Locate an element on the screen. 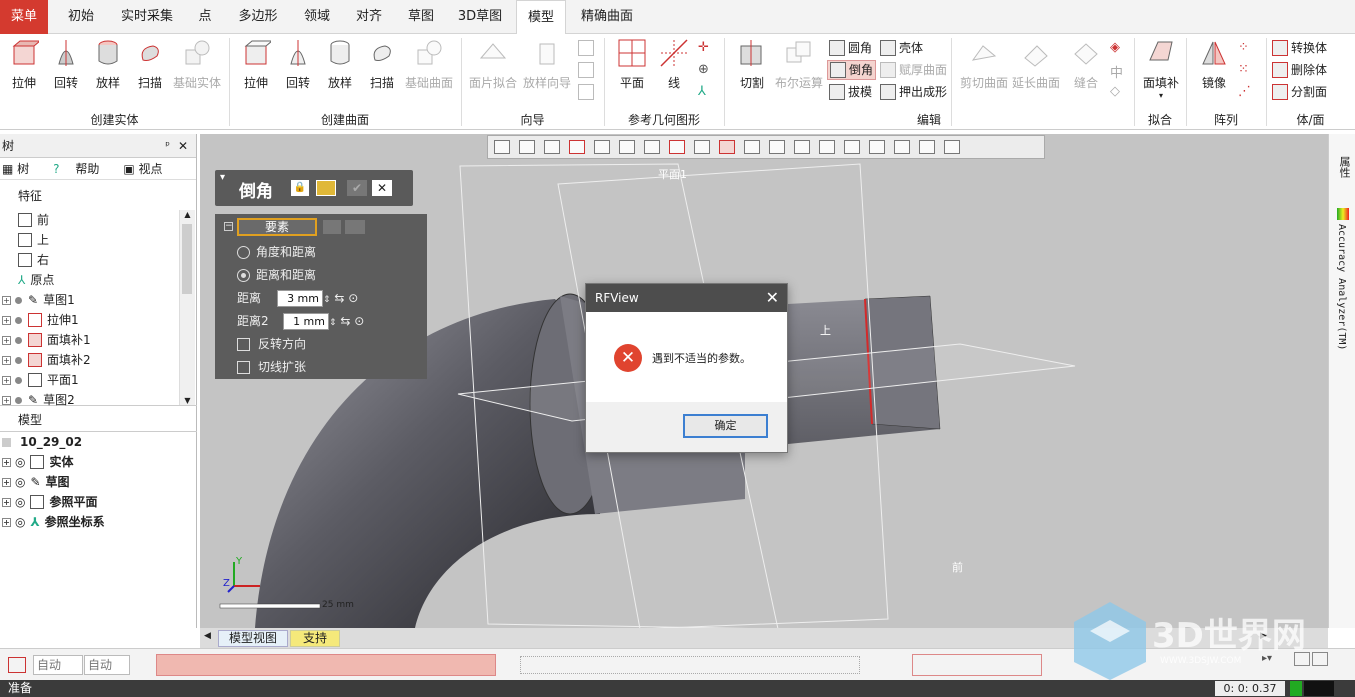 This screenshot has height=697, width=1355. shell-button: 壳体 is located at coordinates (901, 48).